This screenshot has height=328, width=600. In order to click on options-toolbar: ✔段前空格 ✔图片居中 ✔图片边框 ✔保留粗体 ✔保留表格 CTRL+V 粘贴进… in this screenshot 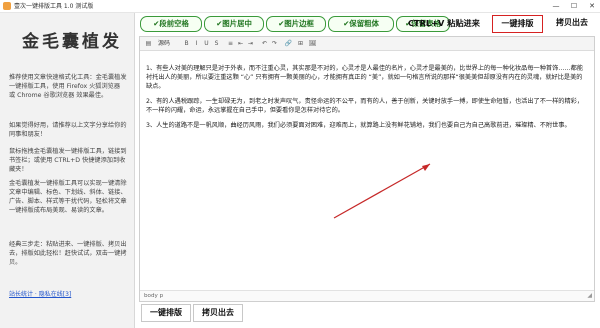, I will do `click(368, 23)`.